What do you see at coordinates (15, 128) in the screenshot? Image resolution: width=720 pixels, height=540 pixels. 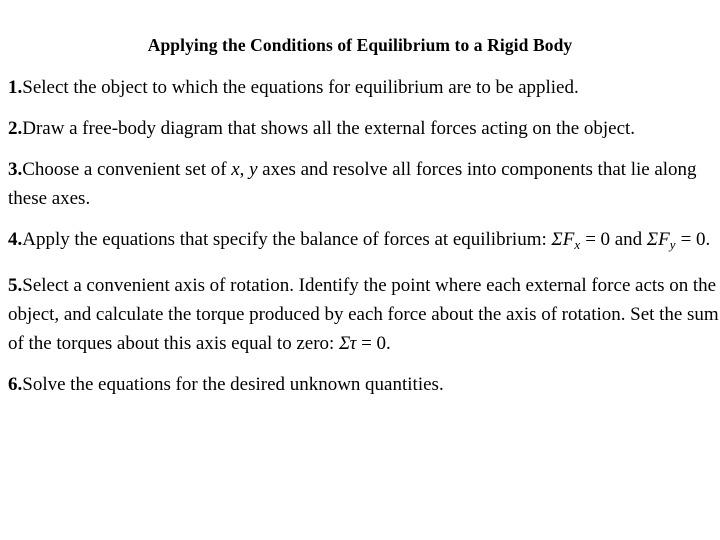 I see `step-number: 2.` at bounding box center [15, 128].